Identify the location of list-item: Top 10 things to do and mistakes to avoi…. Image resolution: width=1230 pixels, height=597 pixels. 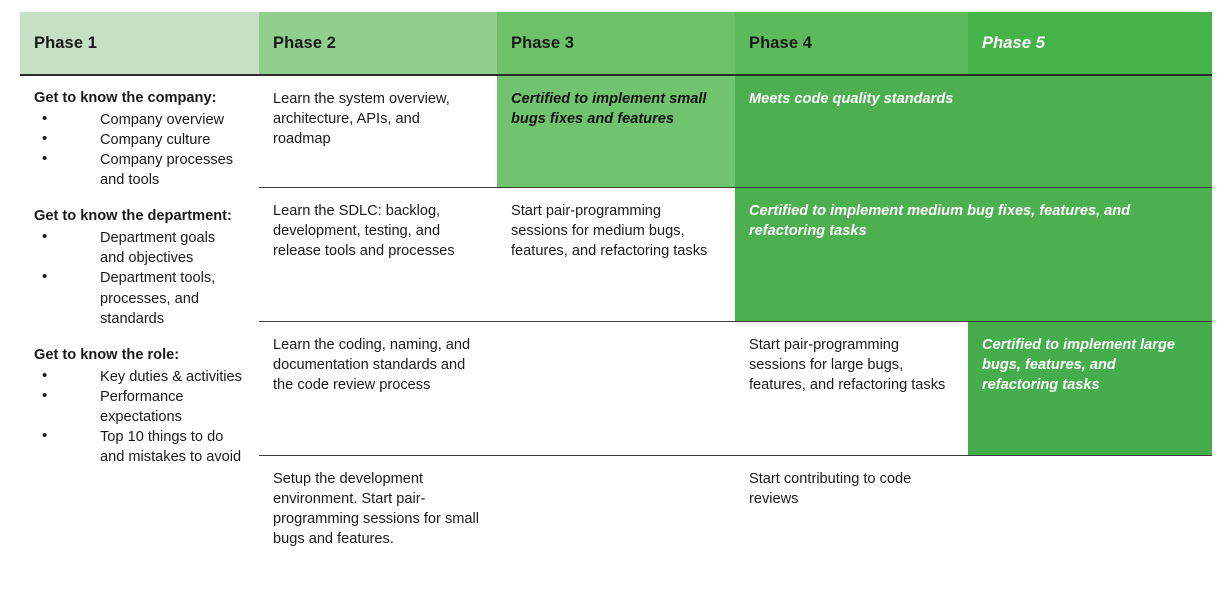
(138, 447).